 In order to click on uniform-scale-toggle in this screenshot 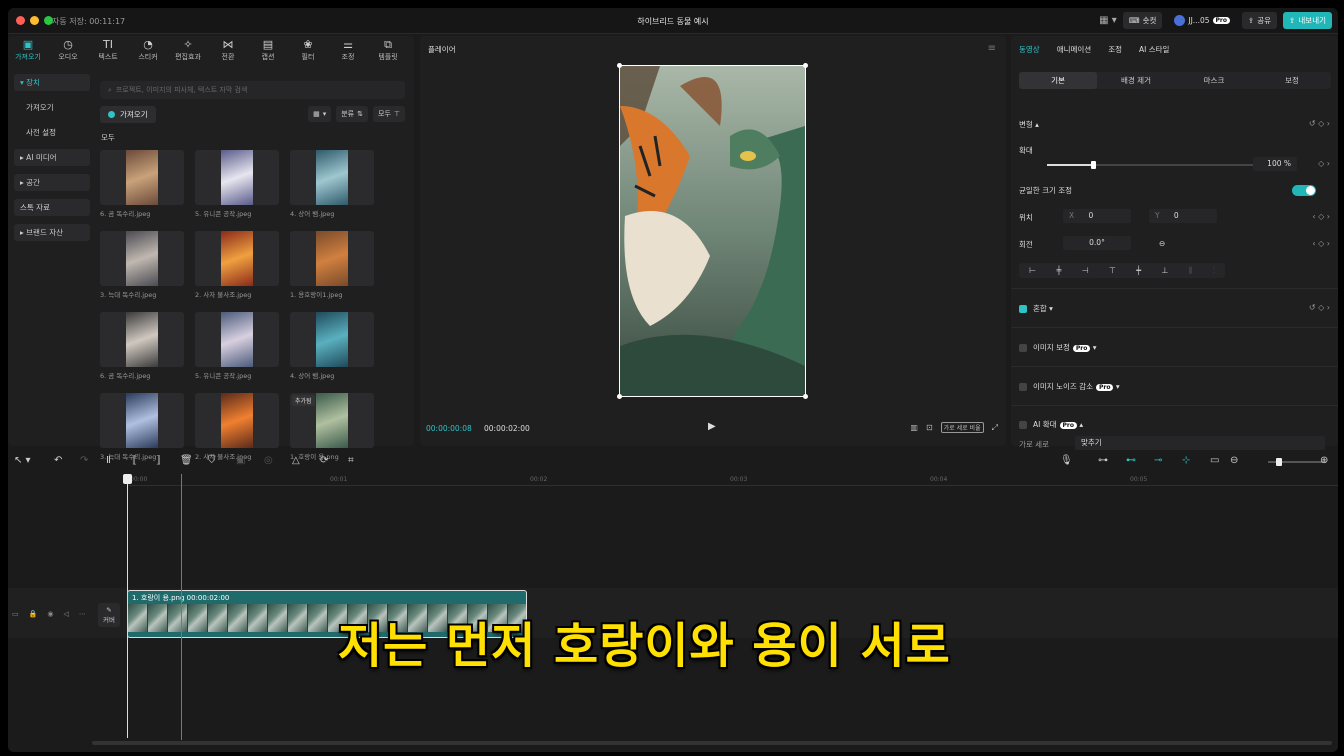, I will do `click(1304, 190)`.